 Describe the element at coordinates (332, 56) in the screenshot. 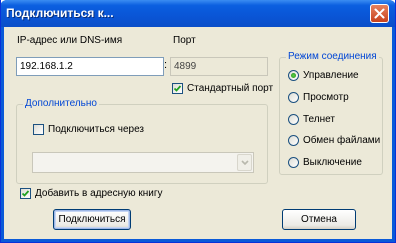

I see `connection-mode-title: Режим соединения` at that location.